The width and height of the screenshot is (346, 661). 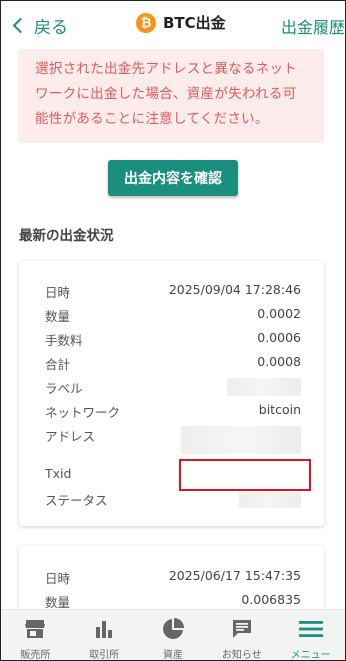 I want to click on bottom-nav: 販売所 取引所 資産 お知らせ メニュー, so click(x=173, y=634).